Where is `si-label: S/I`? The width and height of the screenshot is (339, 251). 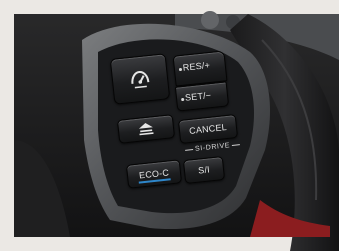
si-label: S/I is located at coordinates (204, 170).